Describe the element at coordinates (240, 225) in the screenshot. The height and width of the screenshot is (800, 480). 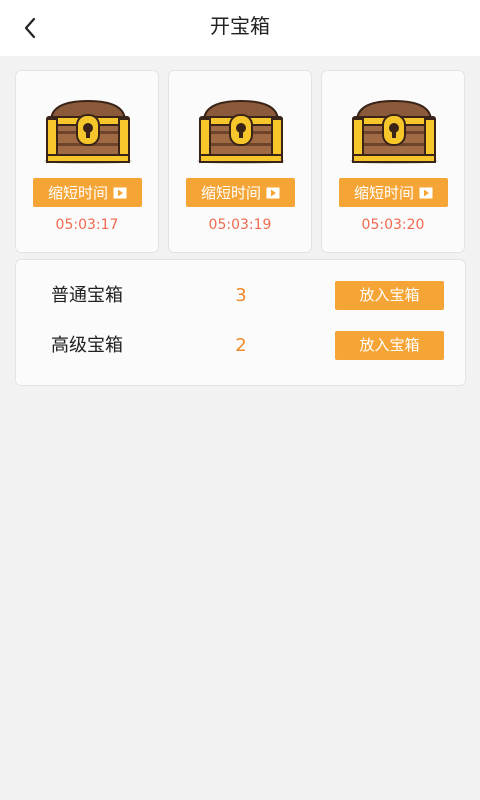
I see `countdown-timer: 05:03:19` at that location.